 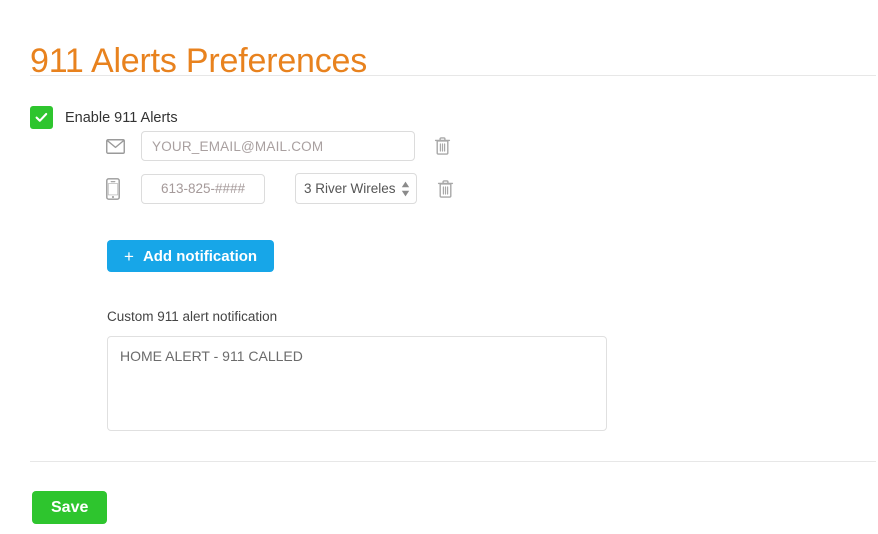 I want to click on enable-911-alerts-label: Enable 911 Alerts, so click(x=121, y=117).